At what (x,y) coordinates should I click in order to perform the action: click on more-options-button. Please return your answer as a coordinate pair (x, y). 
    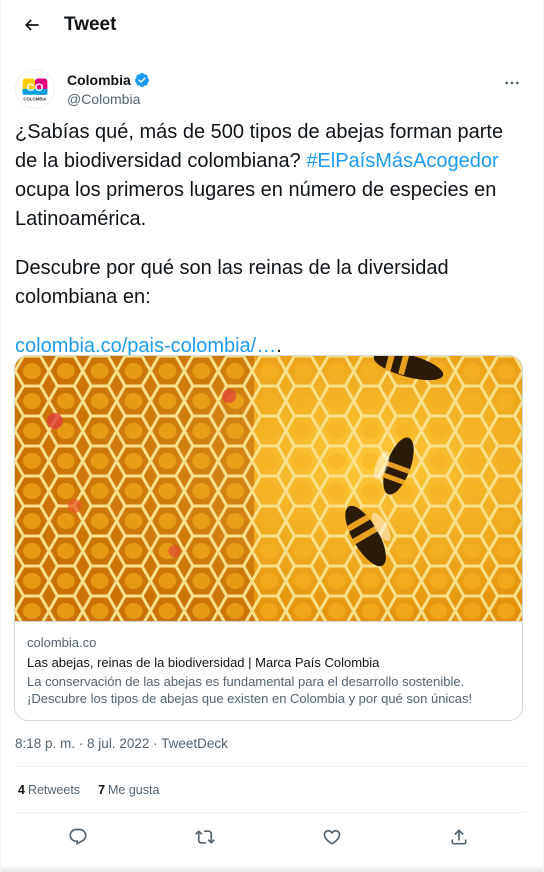
    Looking at the image, I should click on (512, 83).